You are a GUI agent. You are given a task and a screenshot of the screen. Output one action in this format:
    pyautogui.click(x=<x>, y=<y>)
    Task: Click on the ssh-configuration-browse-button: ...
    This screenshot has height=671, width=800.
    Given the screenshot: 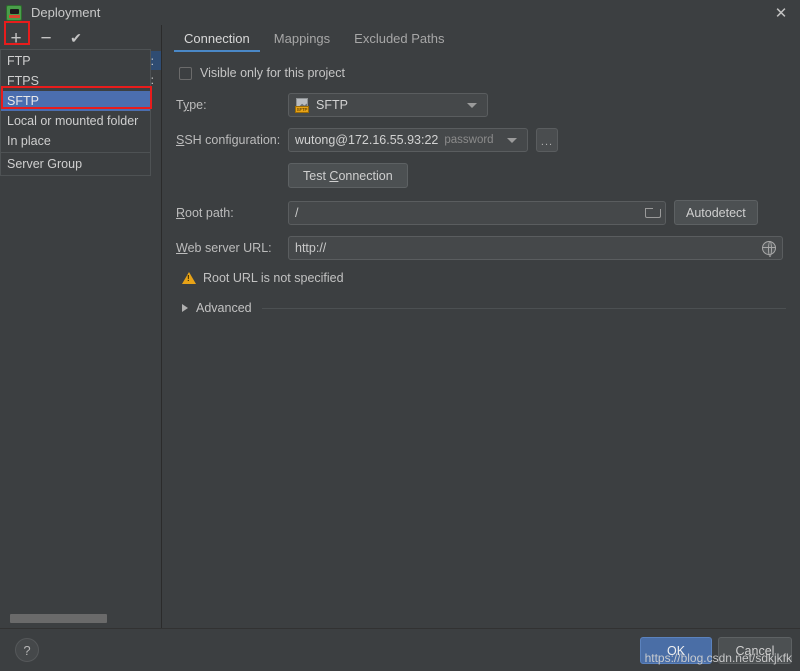 What is the action you would take?
    pyautogui.click(x=547, y=140)
    